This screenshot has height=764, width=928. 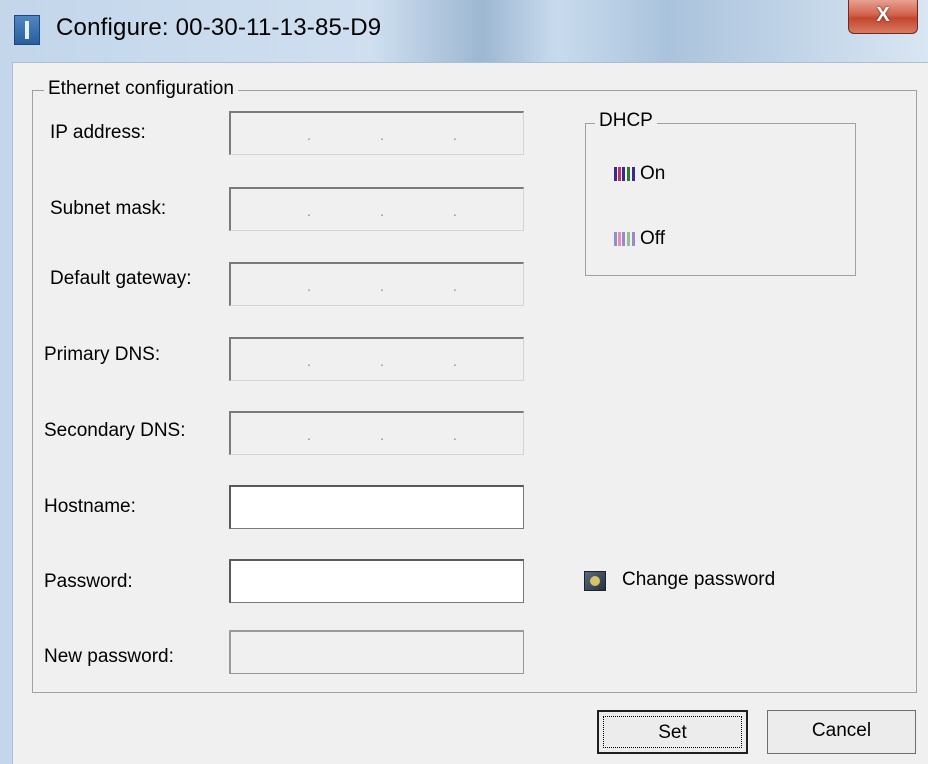 What do you see at coordinates (595, 581) in the screenshot?
I see `key-icon` at bounding box center [595, 581].